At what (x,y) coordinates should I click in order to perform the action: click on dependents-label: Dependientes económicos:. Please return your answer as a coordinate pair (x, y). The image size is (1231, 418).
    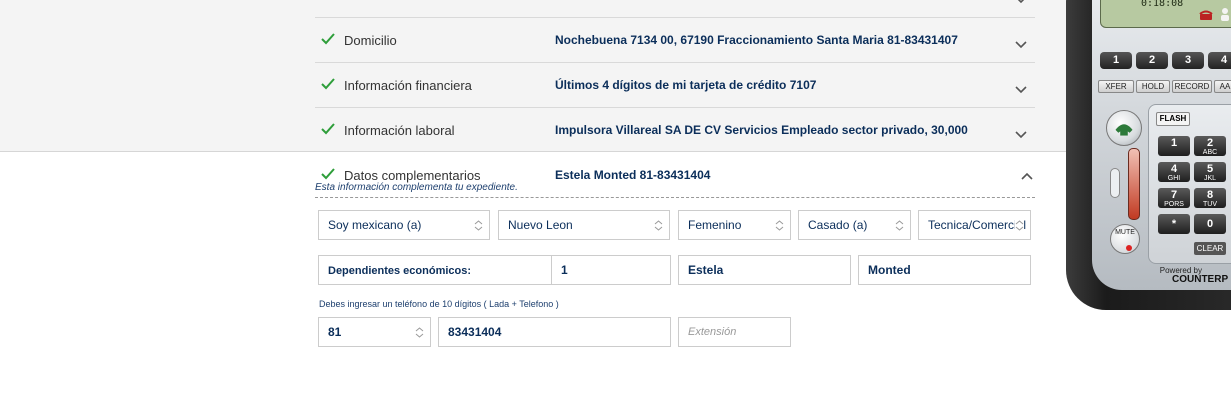
    Looking at the image, I should click on (400, 271).